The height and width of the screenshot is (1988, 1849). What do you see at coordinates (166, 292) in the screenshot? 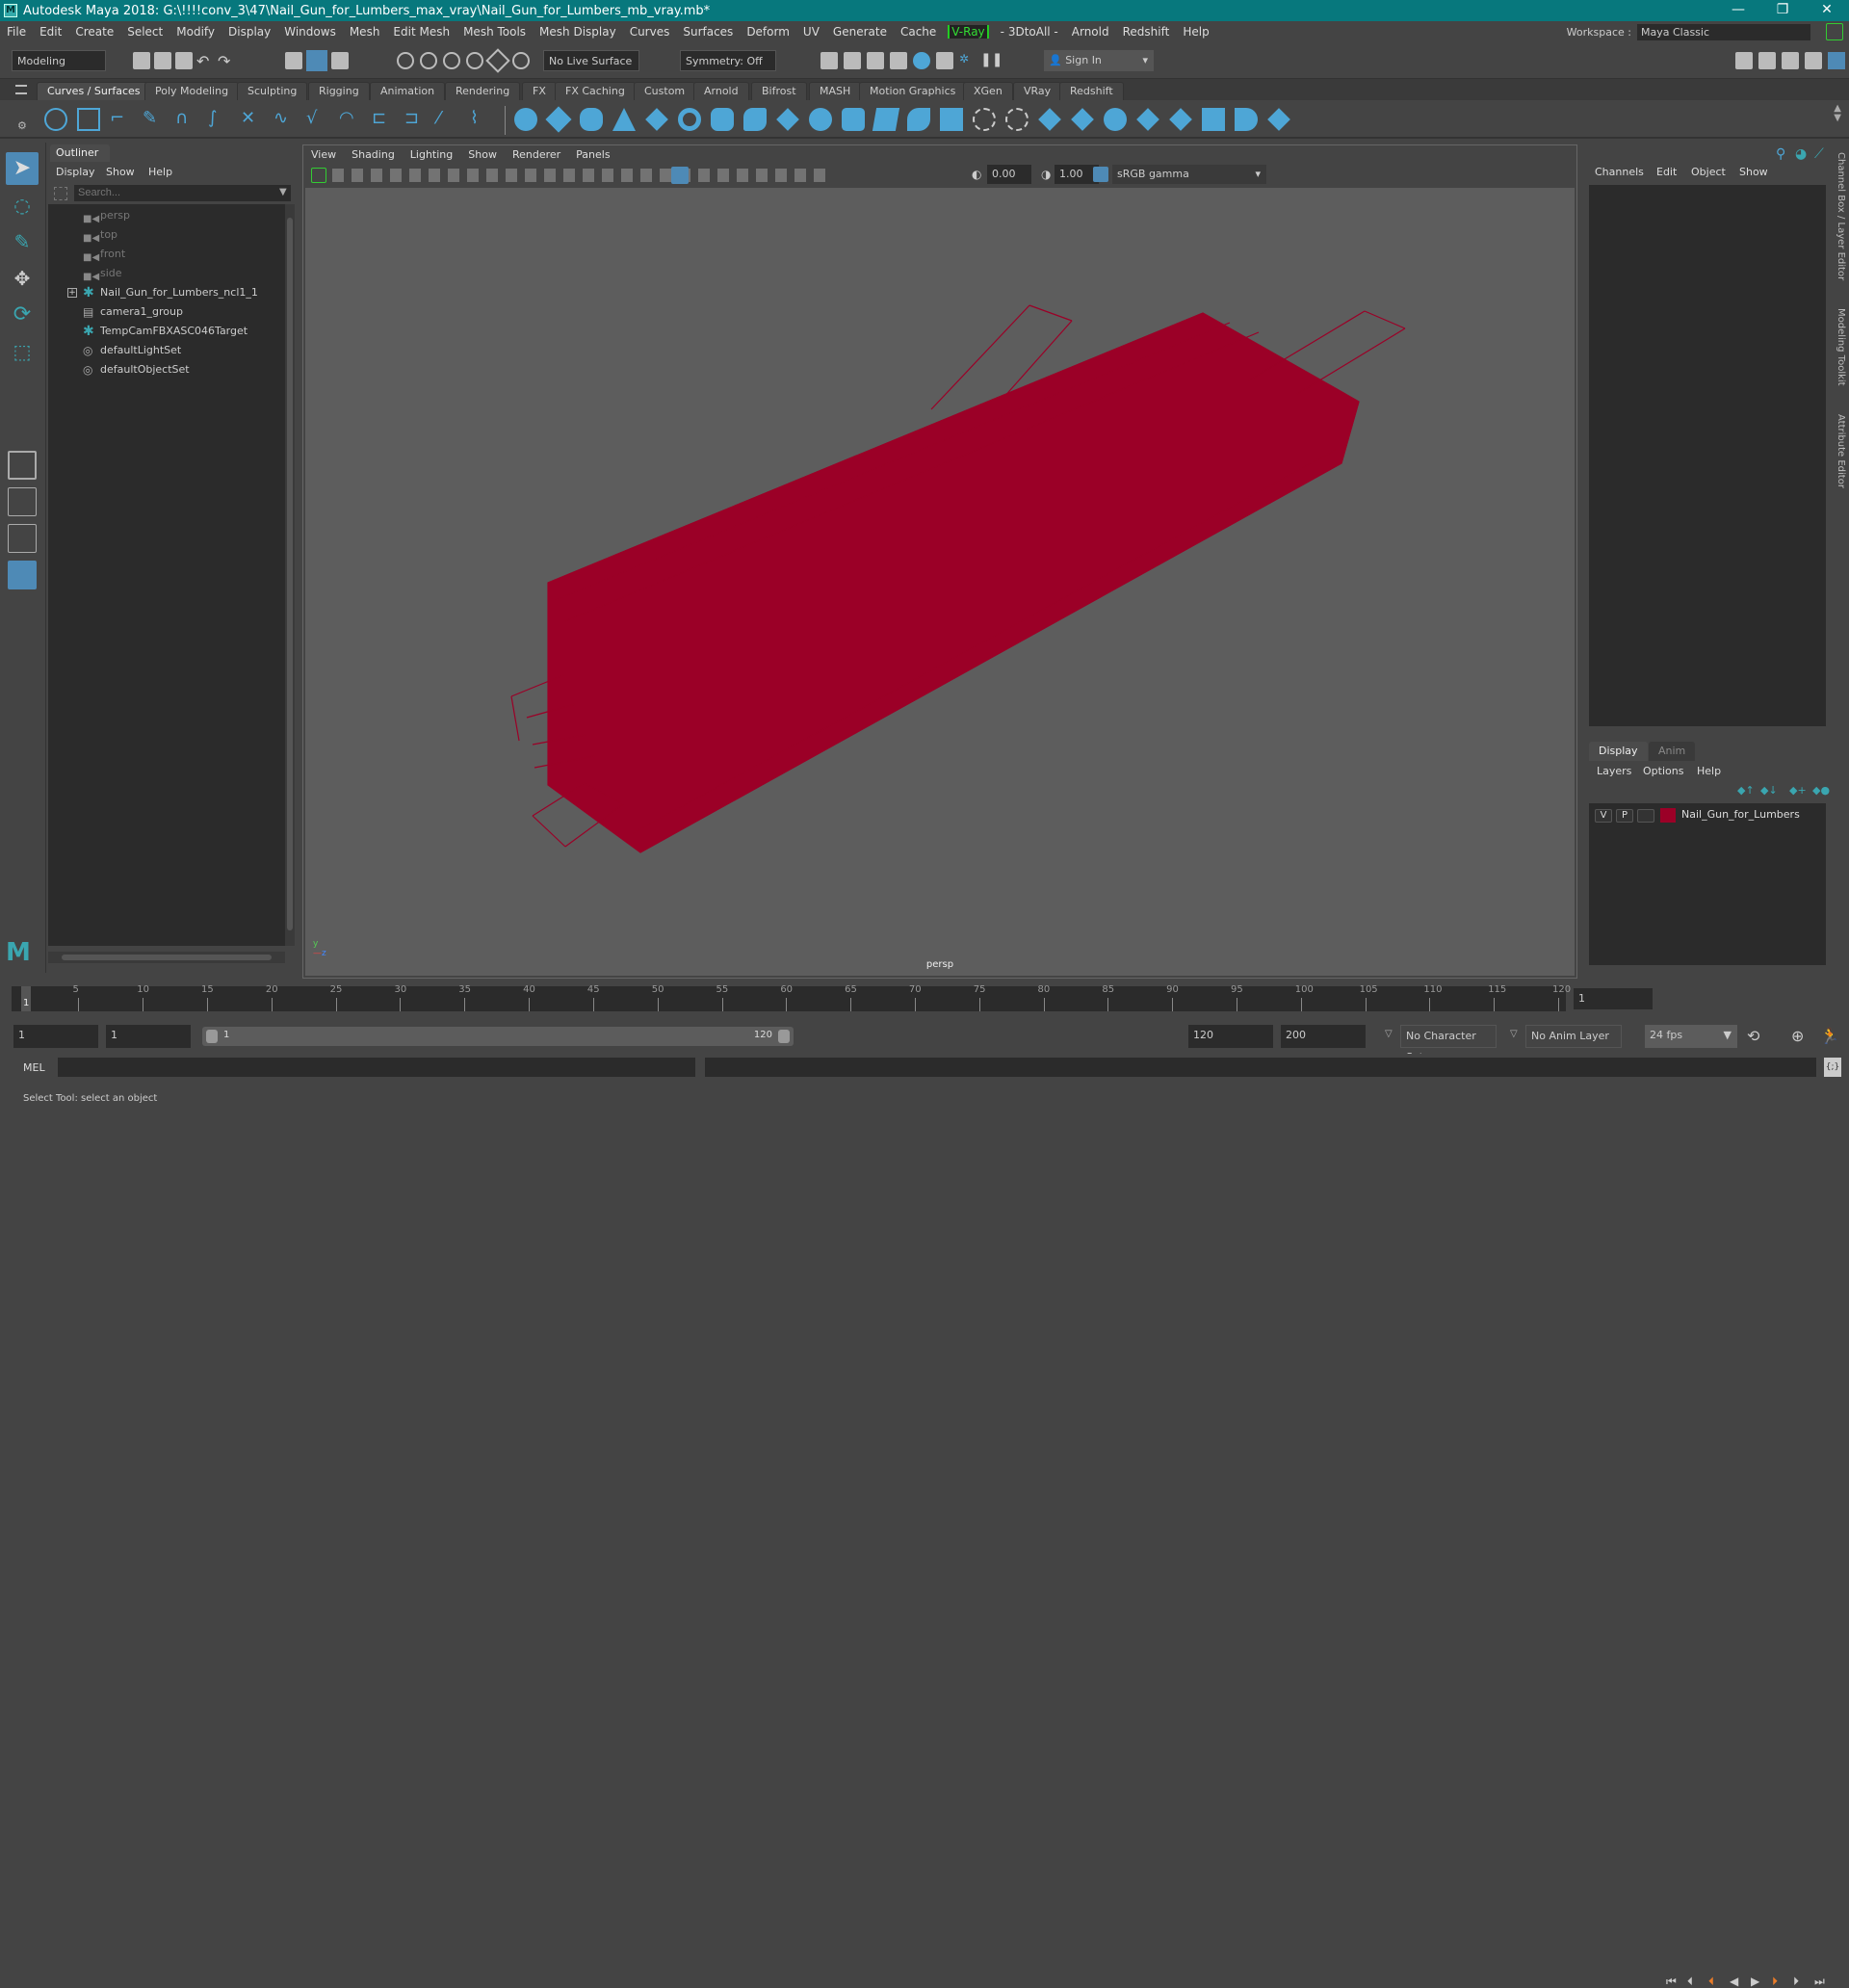
I see `outliner-item-nail-gun: + ✱ Nail_Gun_for_Lumbers_ncl1_1` at bounding box center [166, 292].